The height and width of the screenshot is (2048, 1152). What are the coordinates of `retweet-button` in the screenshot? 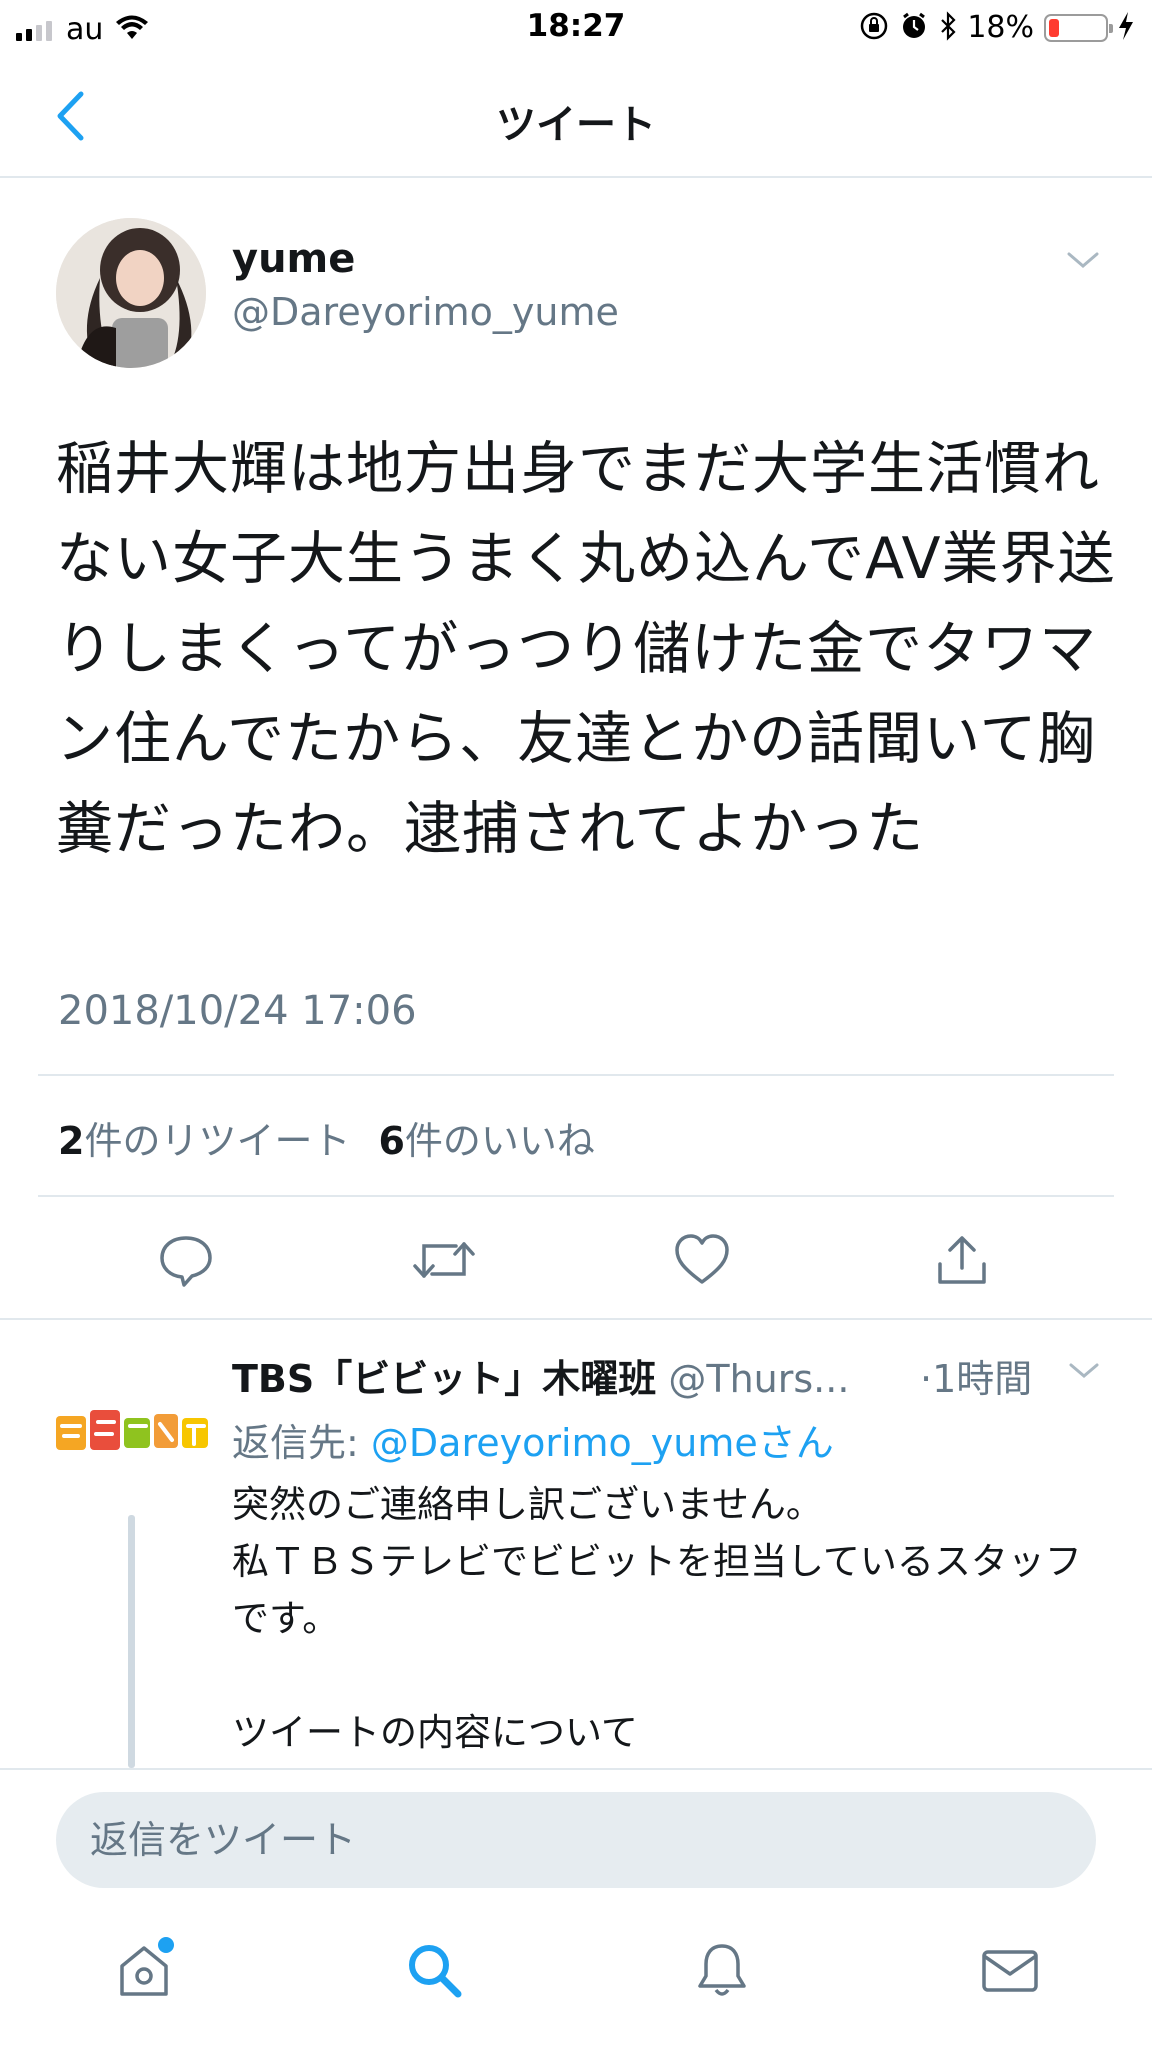 It's located at (444, 1260).